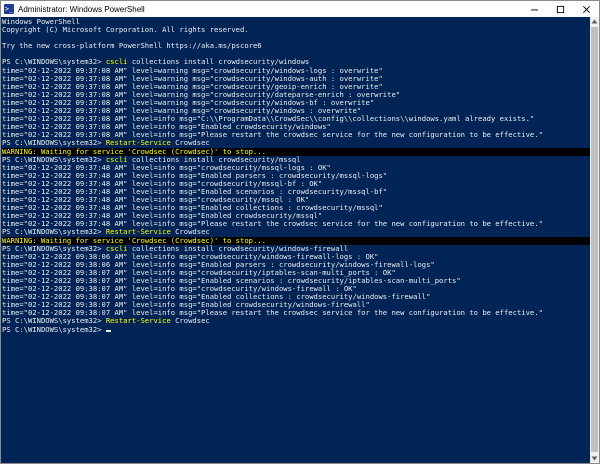  What do you see at coordinates (296, 329) in the screenshot?
I see `prompt-line: PS C:\WINDOWS\system32>` at bounding box center [296, 329].